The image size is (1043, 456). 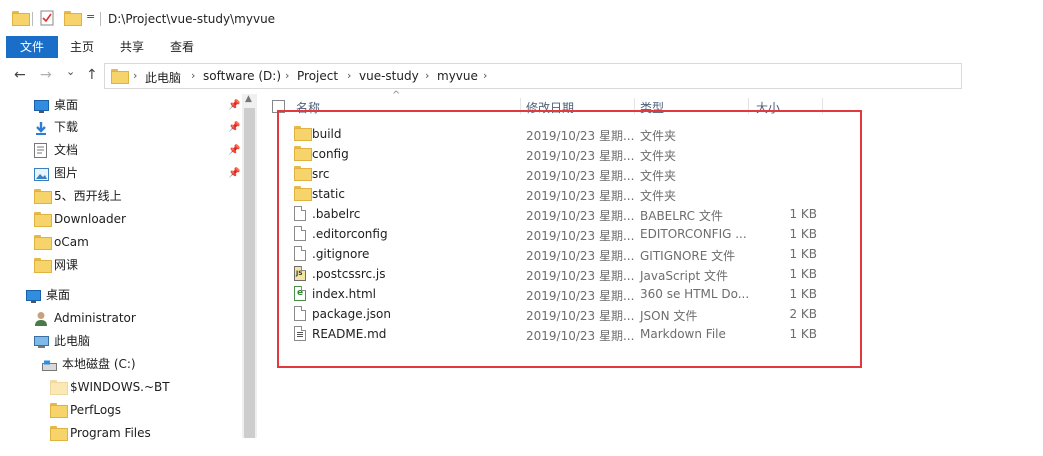 What do you see at coordinates (242, 76) in the screenshot?
I see `breadcrumb-software-d: software (D:)` at bounding box center [242, 76].